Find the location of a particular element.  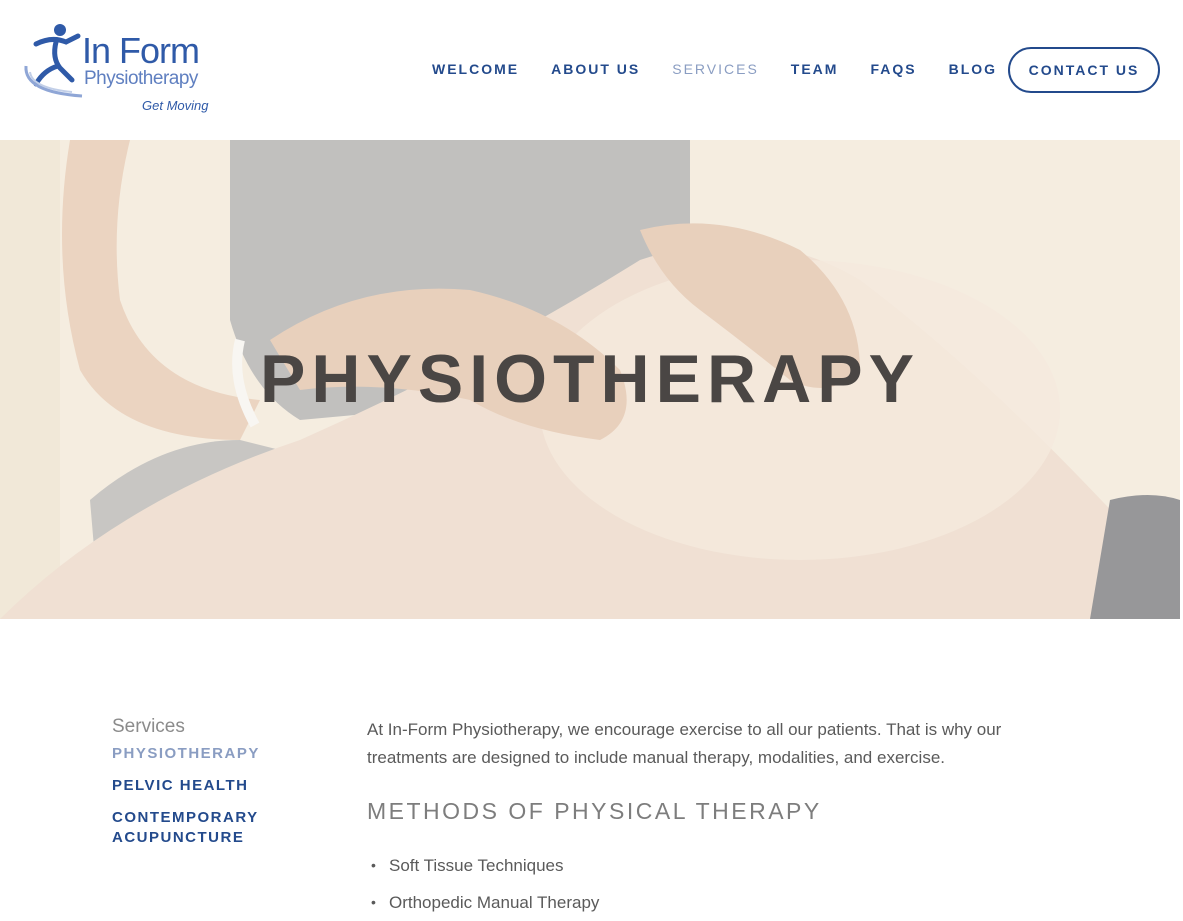

list-item: • Soft Tissue Techniques is located at coordinates (709, 865).